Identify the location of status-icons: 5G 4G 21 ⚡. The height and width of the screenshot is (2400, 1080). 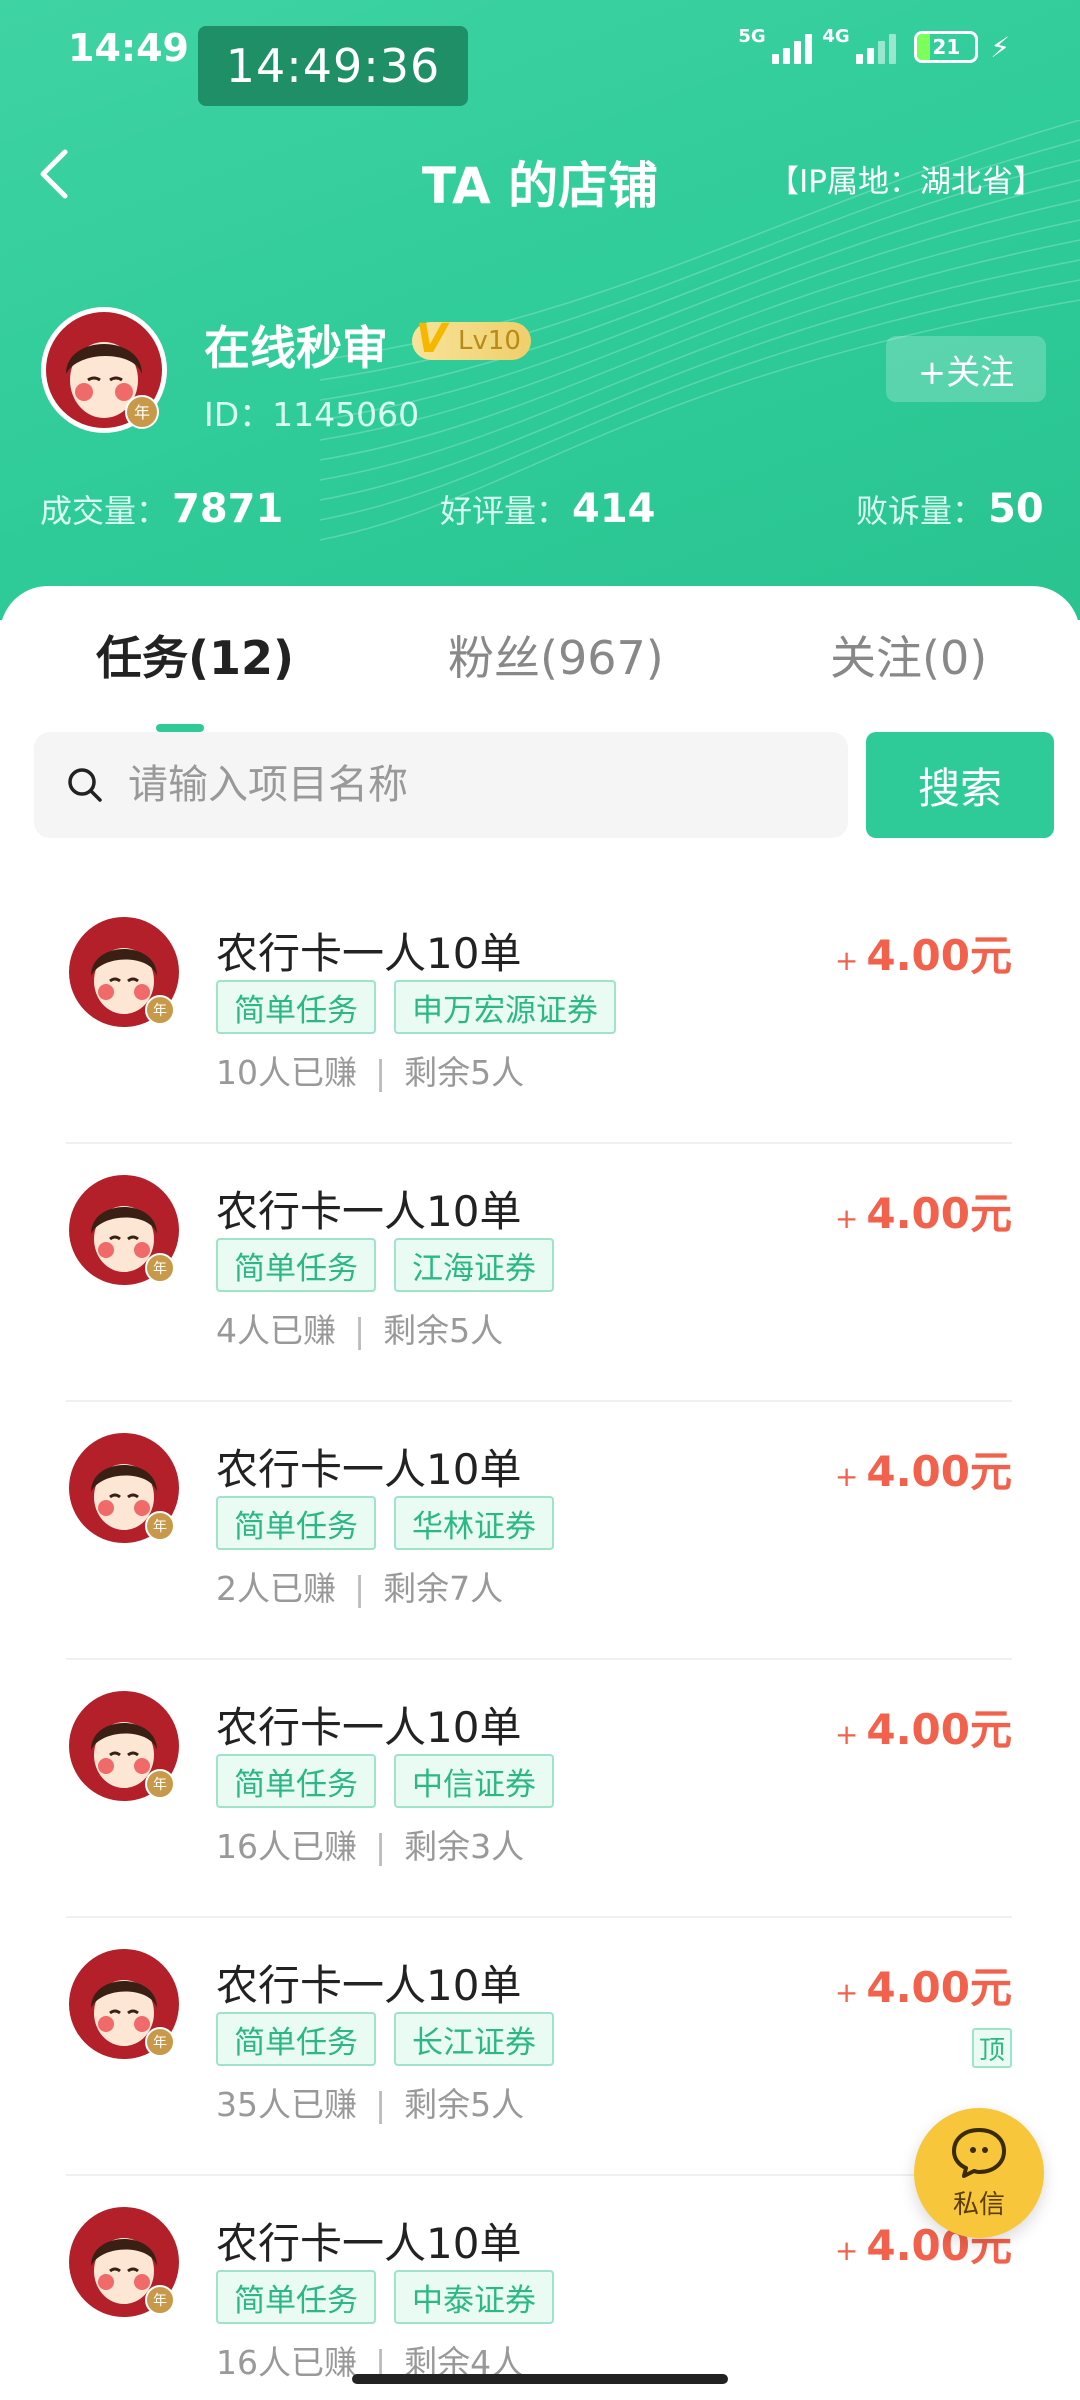
(874, 45).